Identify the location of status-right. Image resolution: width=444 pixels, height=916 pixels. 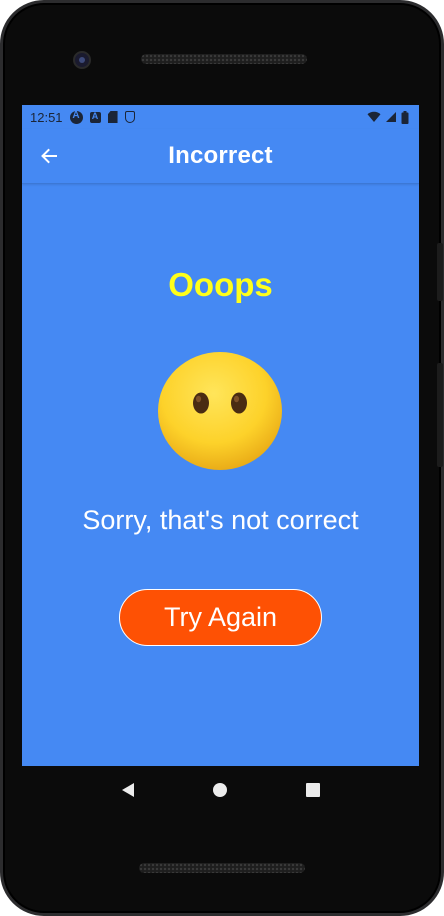
(388, 117).